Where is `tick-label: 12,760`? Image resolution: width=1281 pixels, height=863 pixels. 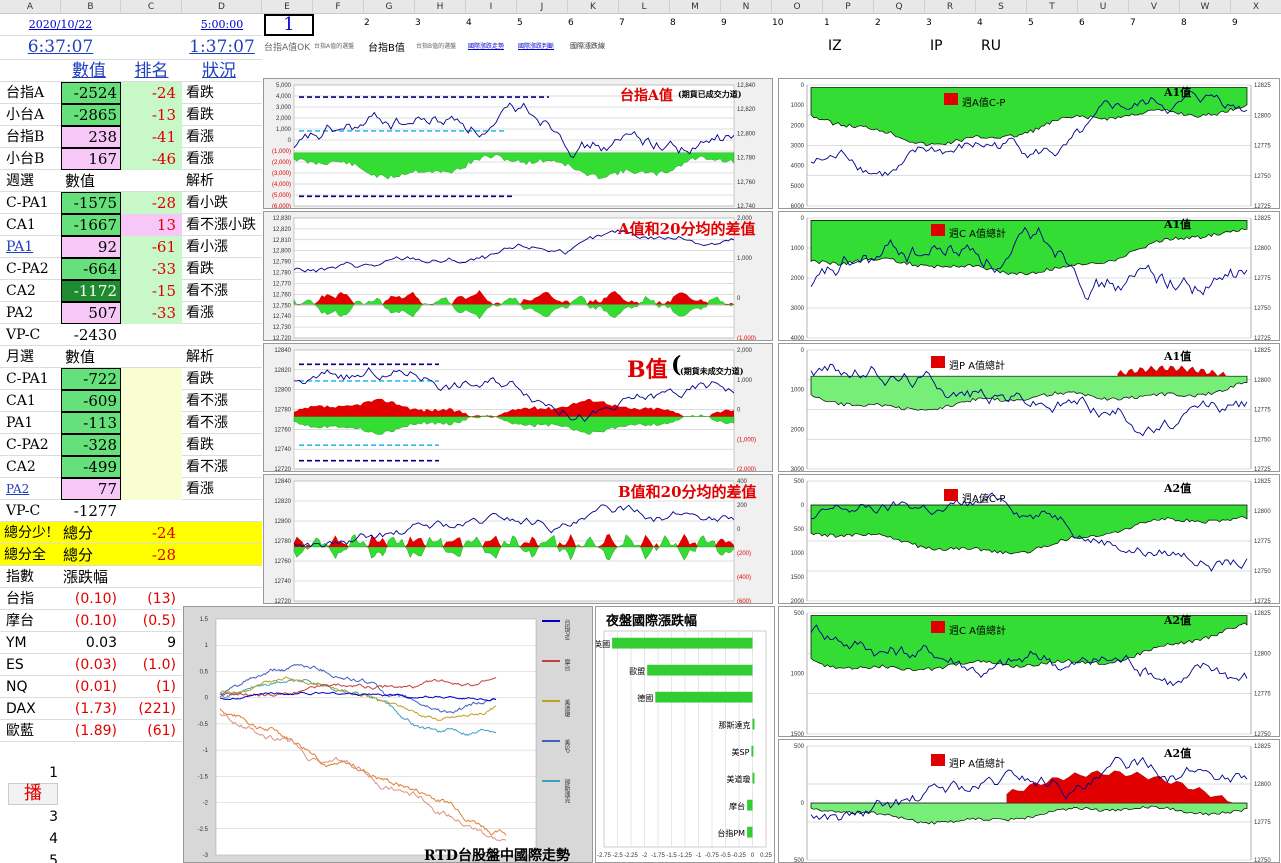
tick-label: 12,760 is located at coordinates (282, 295).